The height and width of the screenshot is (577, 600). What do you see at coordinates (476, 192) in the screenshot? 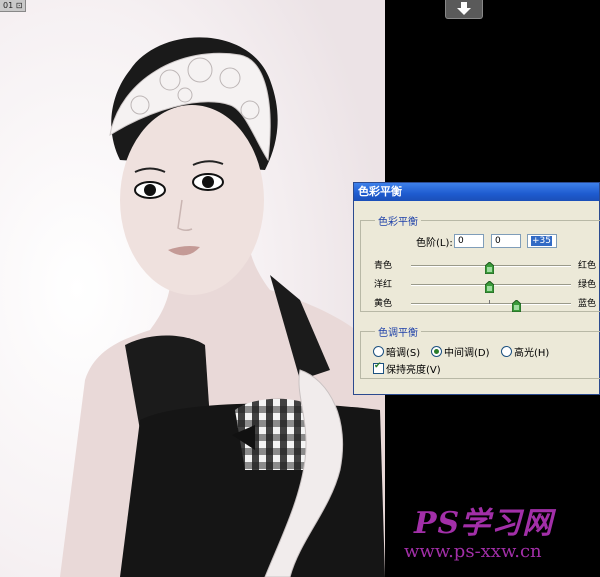
I see `dialog-title: 色彩平衡` at bounding box center [476, 192].